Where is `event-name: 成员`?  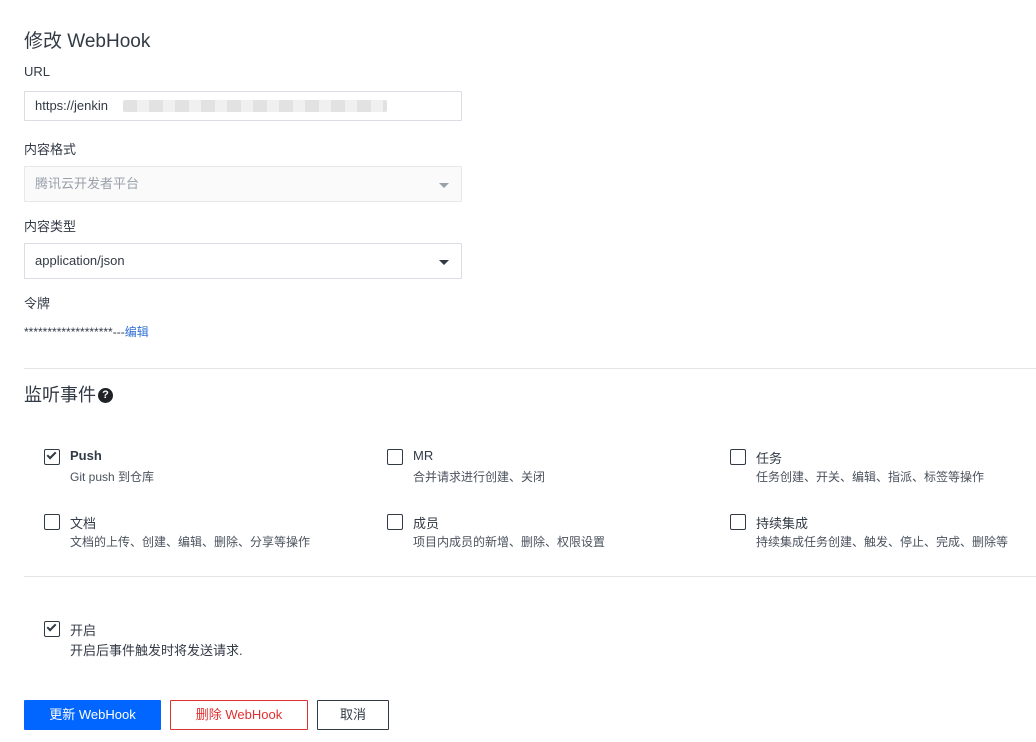 event-name: 成员 is located at coordinates (426, 523).